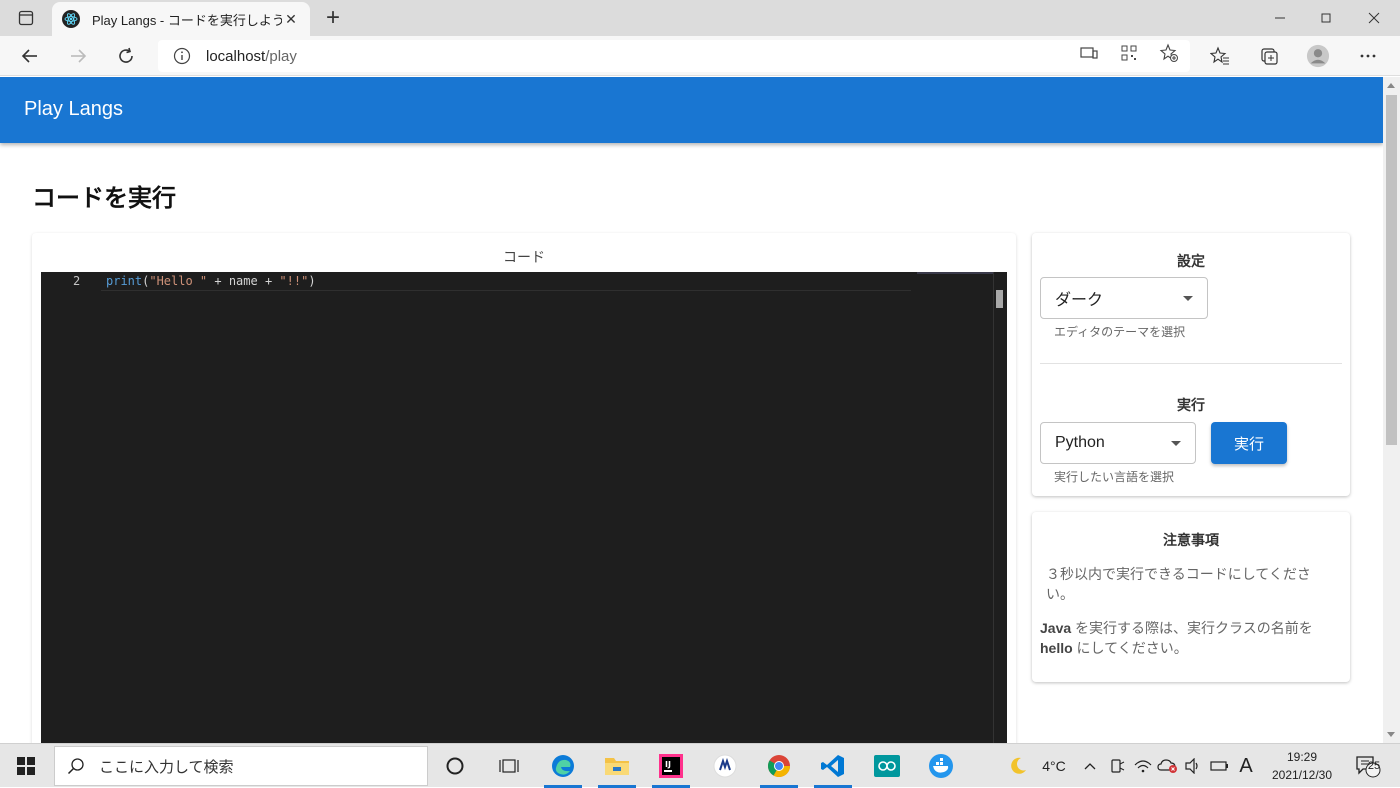  I want to click on note-timeout: ３秒以内で実行できるコードにしてください。, so click(1178, 584).